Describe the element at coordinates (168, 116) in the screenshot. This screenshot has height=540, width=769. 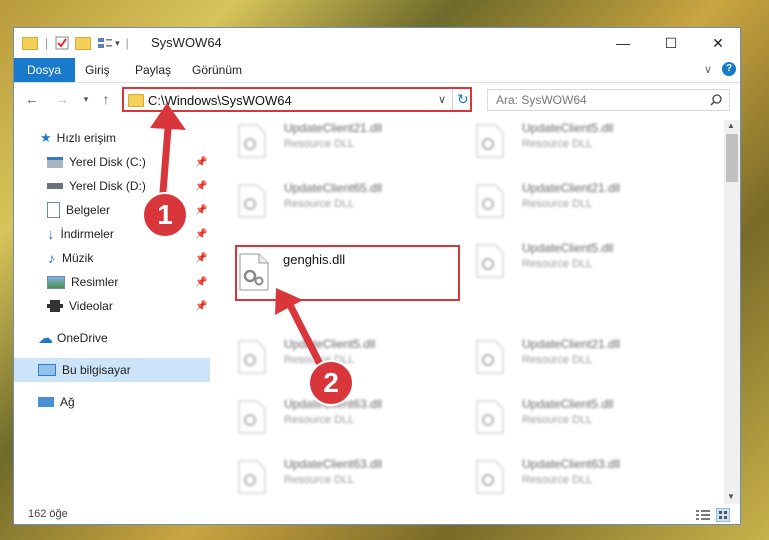
I see `arrow-1-head` at that location.